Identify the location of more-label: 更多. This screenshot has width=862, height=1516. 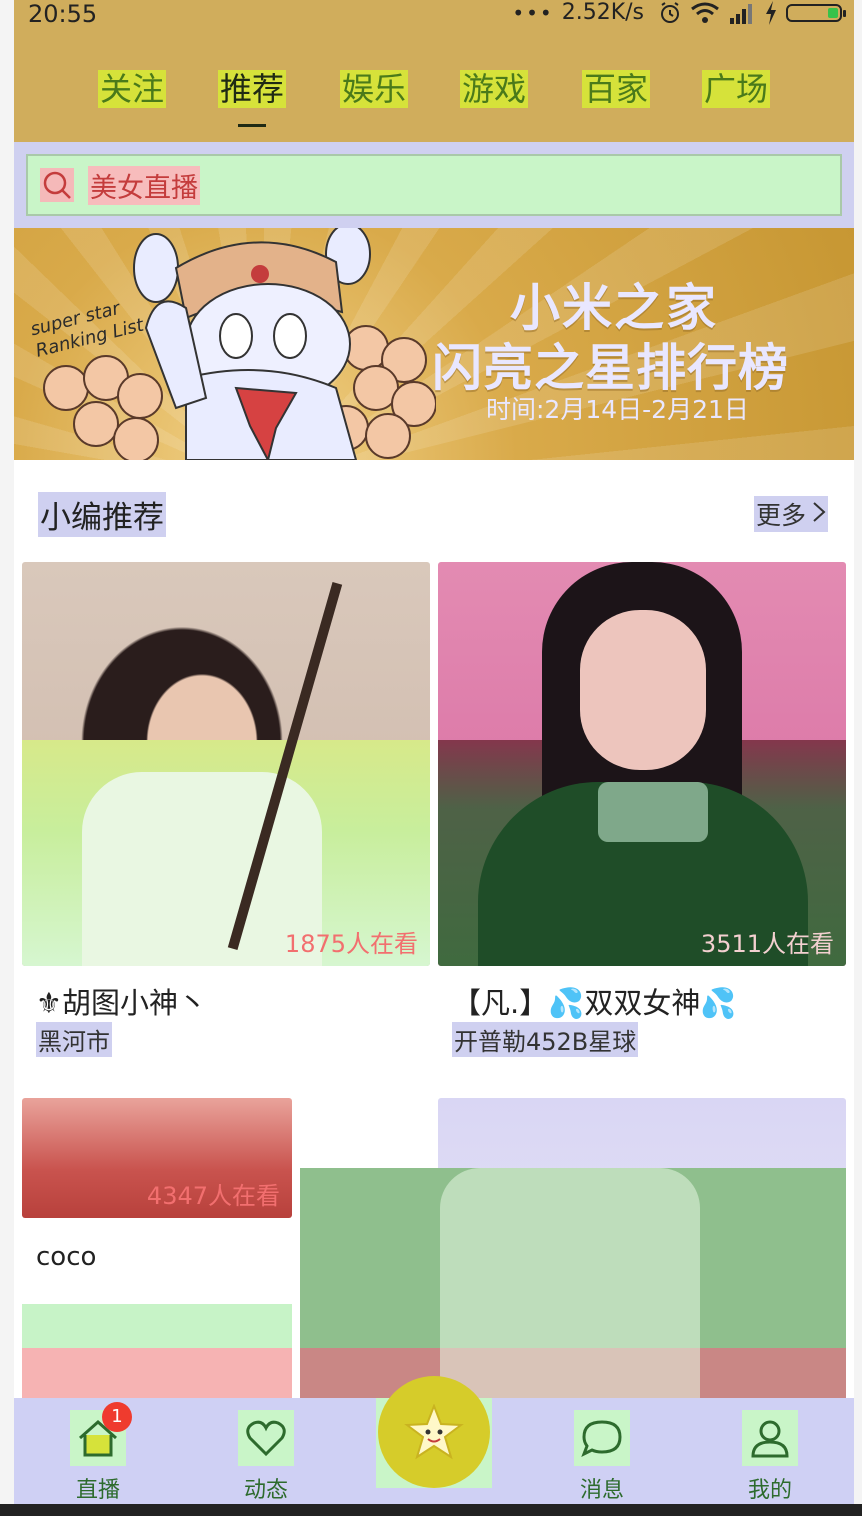
(781, 515).